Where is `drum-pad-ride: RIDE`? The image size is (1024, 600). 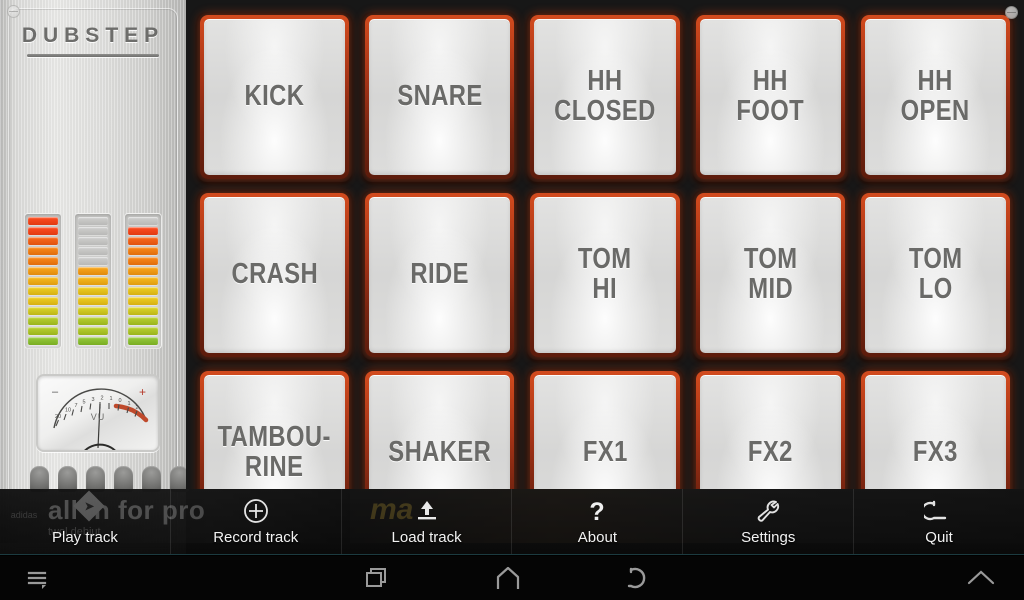 drum-pad-ride: RIDE is located at coordinates (440, 275).